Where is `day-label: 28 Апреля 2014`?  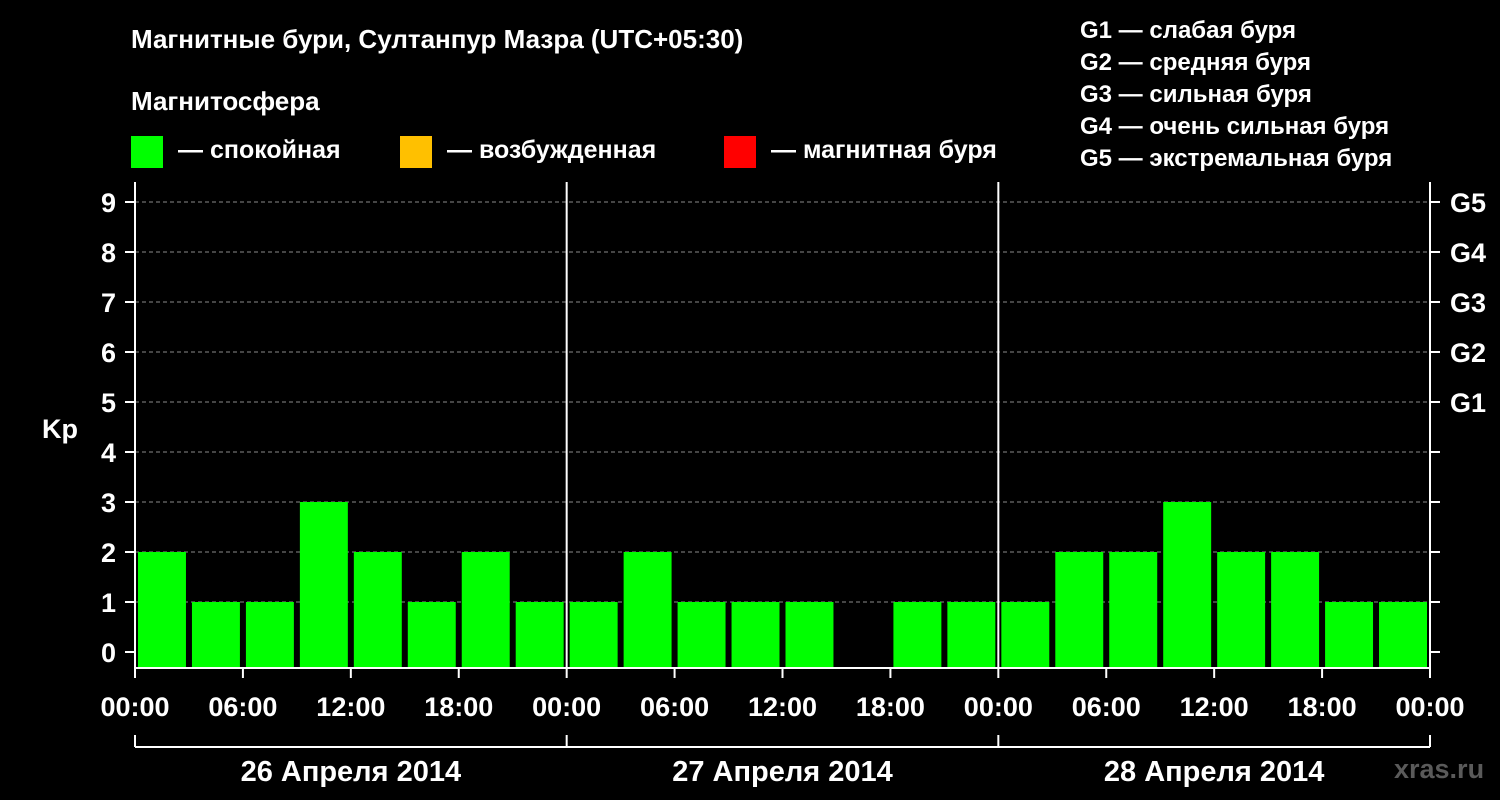 day-label: 28 Апреля 2014 is located at coordinates (1214, 772).